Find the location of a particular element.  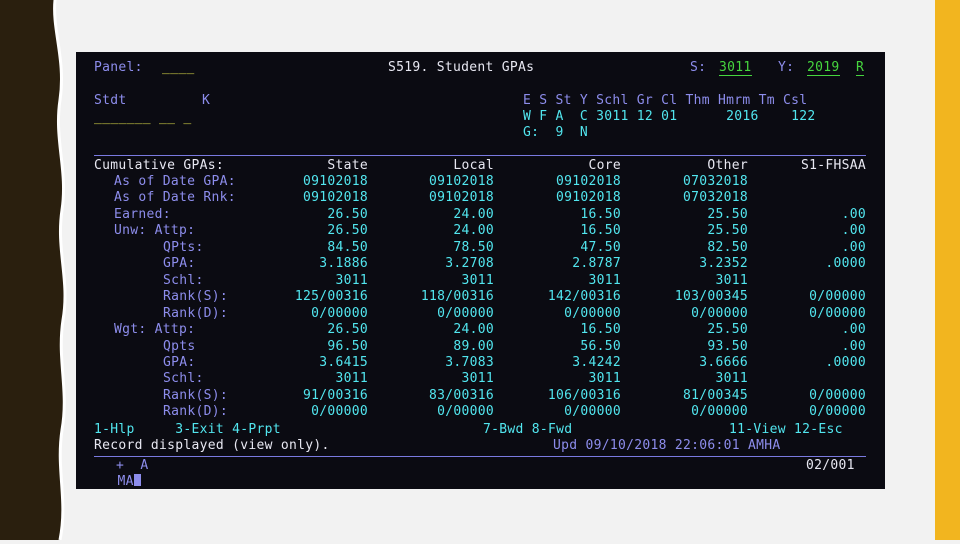

row-label: Wgt: Attp: is located at coordinates (155, 330).